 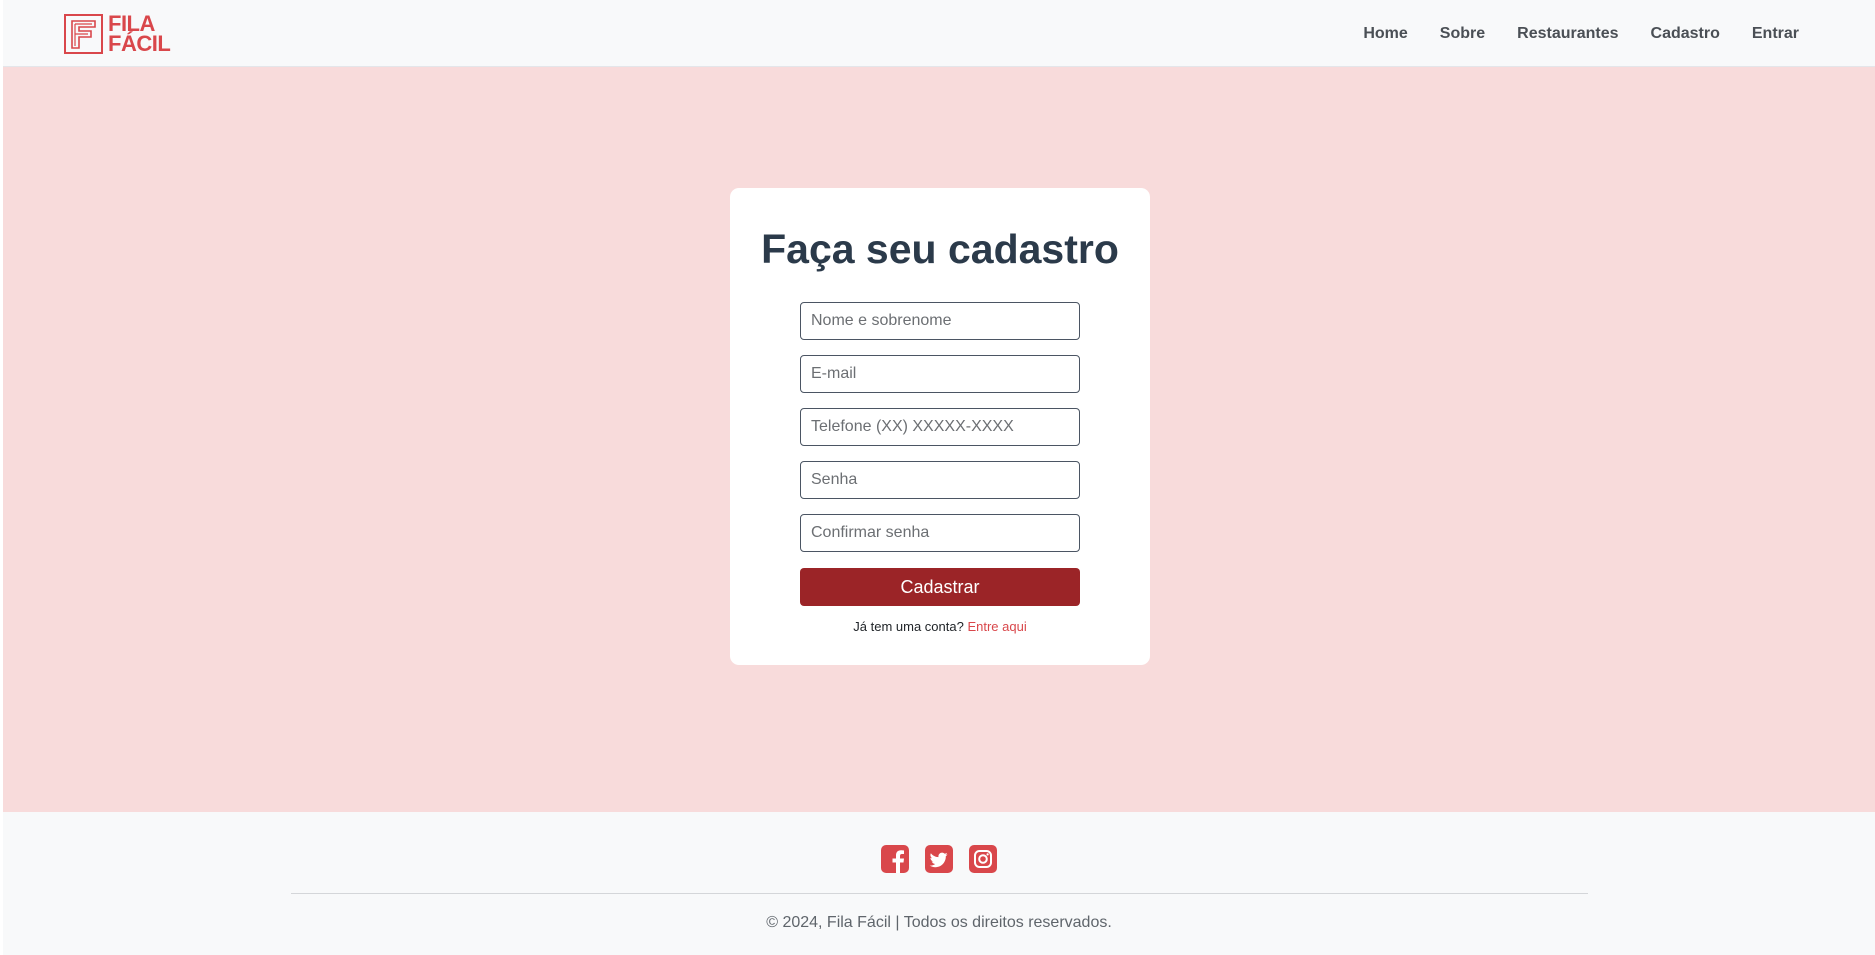 What do you see at coordinates (940, 249) in the screenshot?
I see `page-title: Faça seu cadastro` at bounding box center [940, 249].